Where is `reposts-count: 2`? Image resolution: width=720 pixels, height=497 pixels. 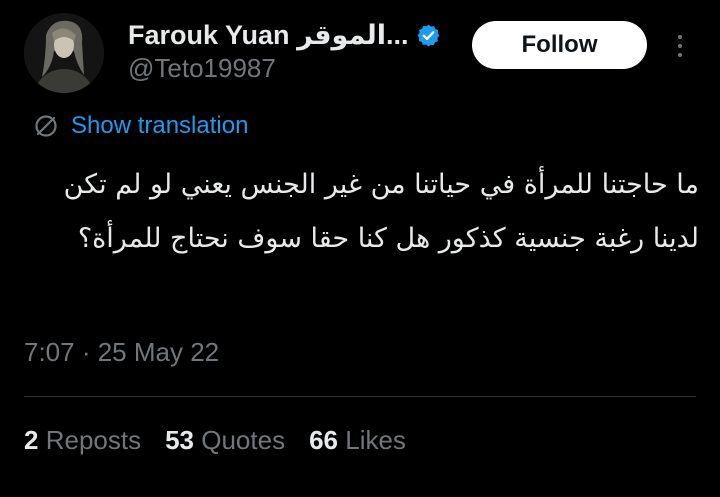
reposts-count: 2 is located at coordinates (31, 440).